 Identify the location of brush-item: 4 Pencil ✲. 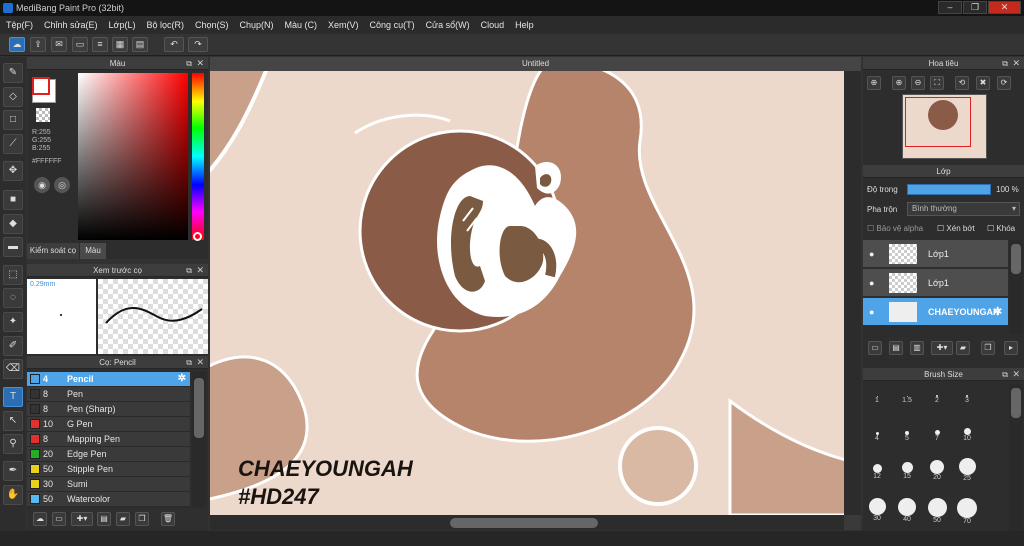
(108, 379).